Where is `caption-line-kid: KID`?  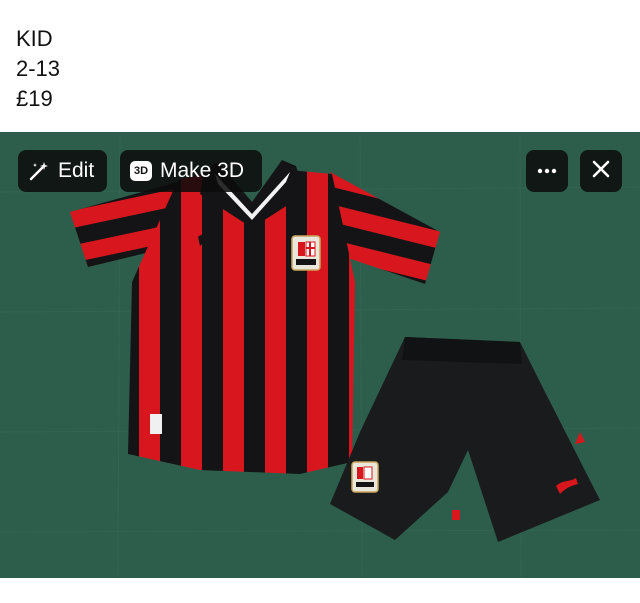 caption-line-kid: KID is located at coordinates (34, 38).